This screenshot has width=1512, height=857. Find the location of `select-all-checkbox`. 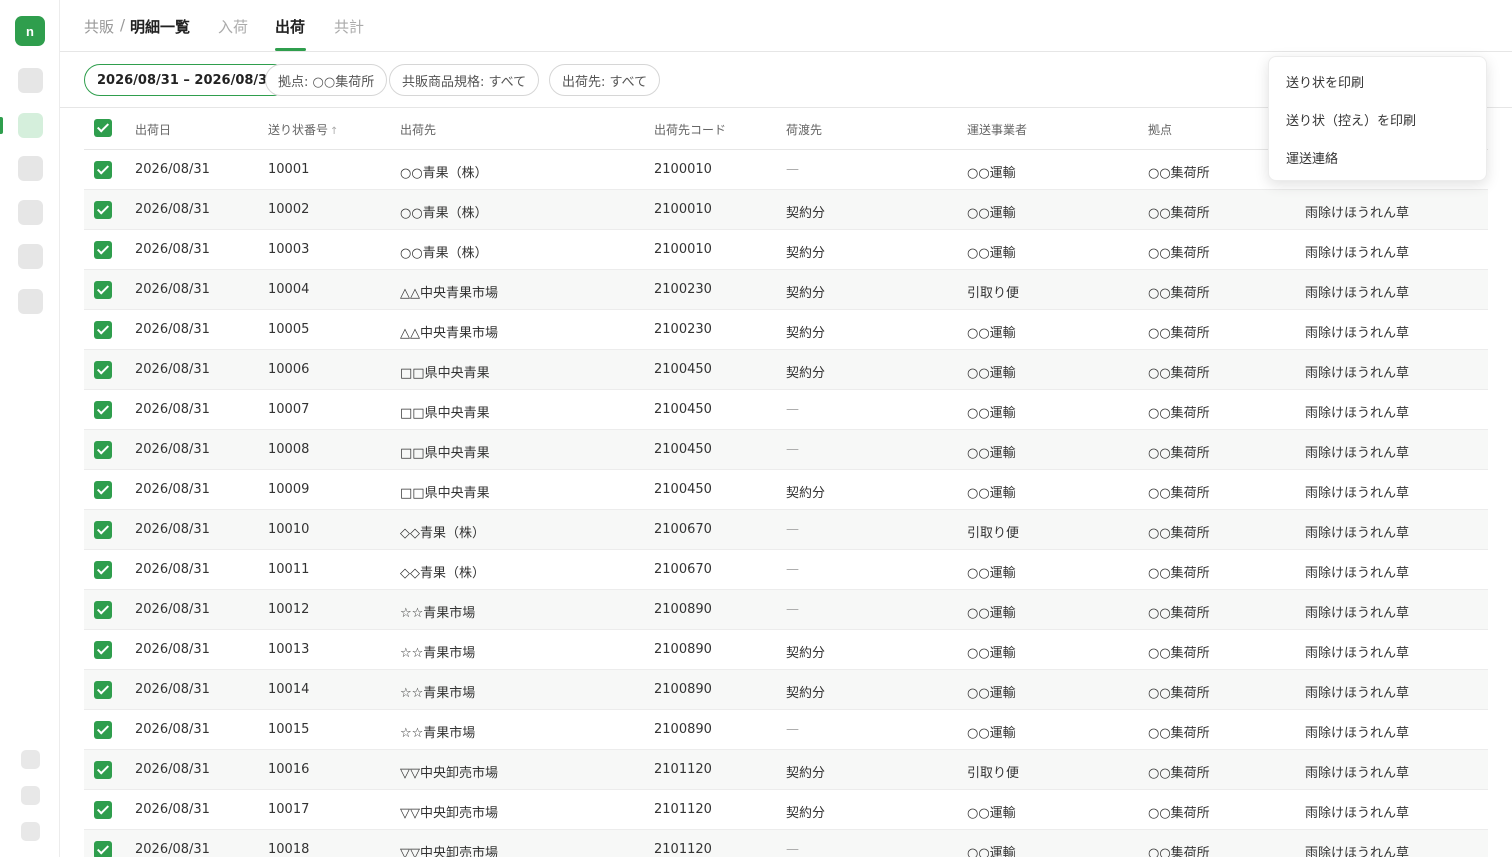

select-all-checkbox is located at coordinates (103, 128).